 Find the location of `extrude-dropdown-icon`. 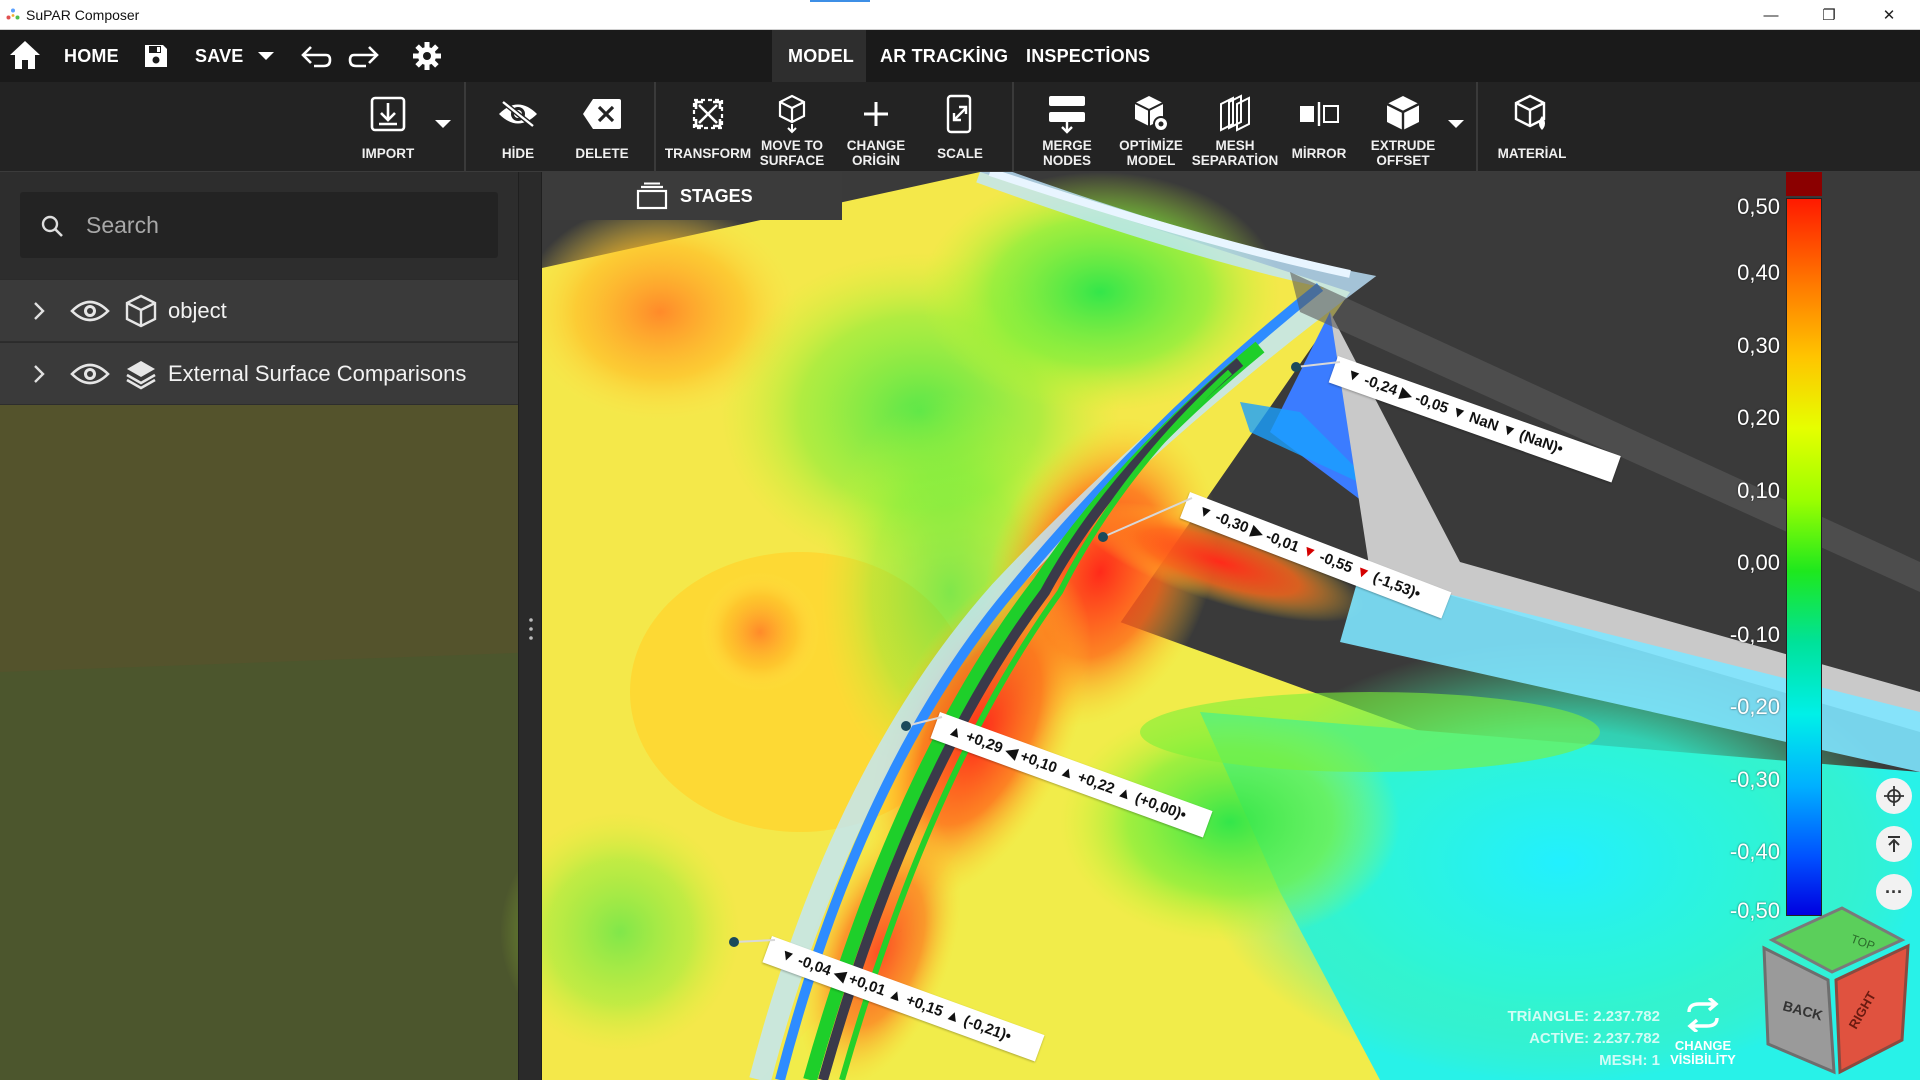

extrude-dropdown-icon is located at coordinates (1456, 124).